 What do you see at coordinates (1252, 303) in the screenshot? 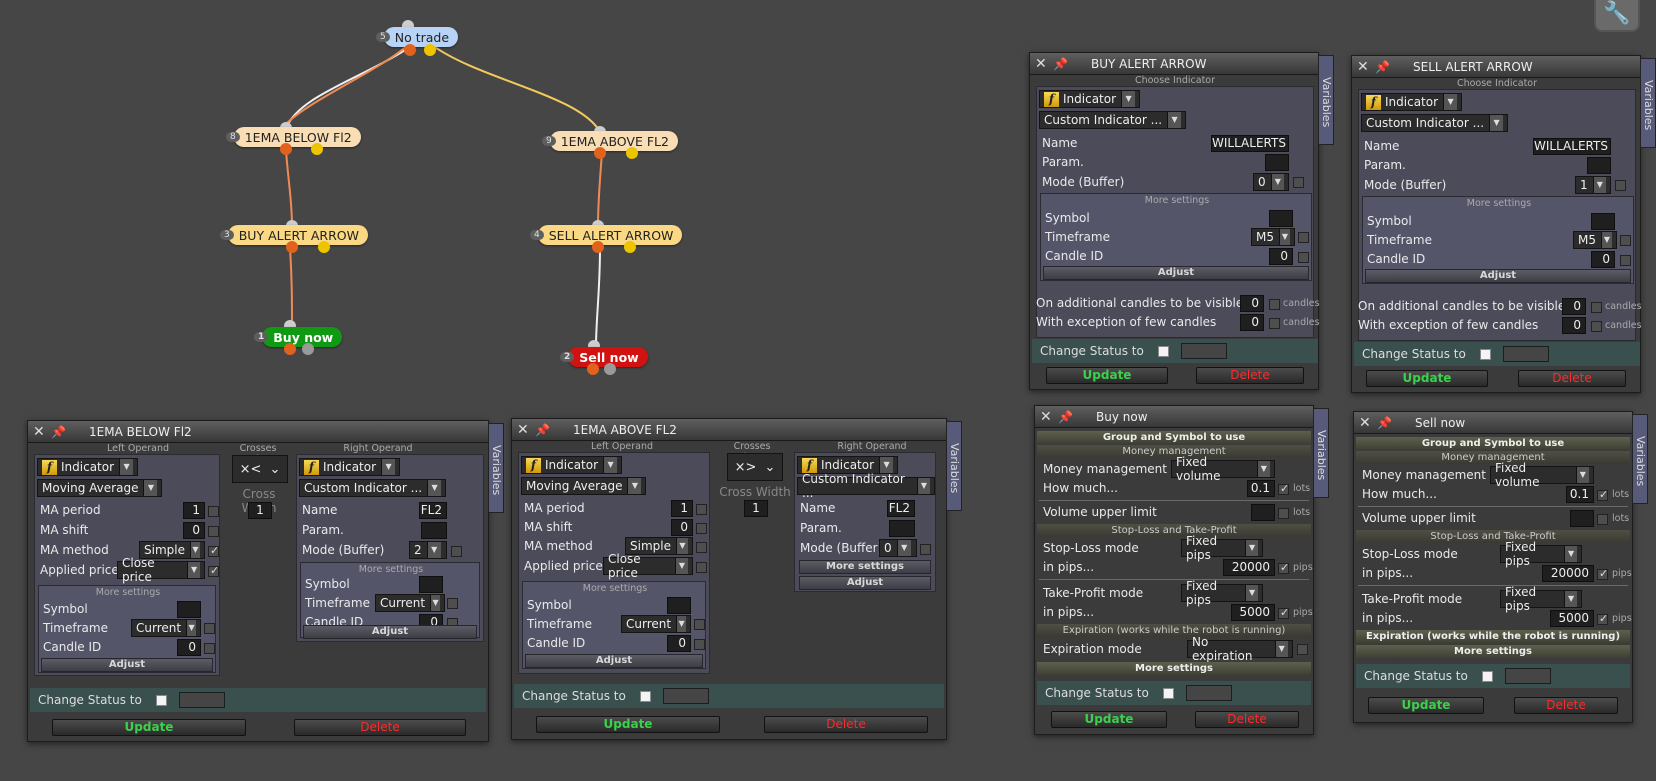
I see `additional-candles-input: 0` at bounding box center [1252, 303].